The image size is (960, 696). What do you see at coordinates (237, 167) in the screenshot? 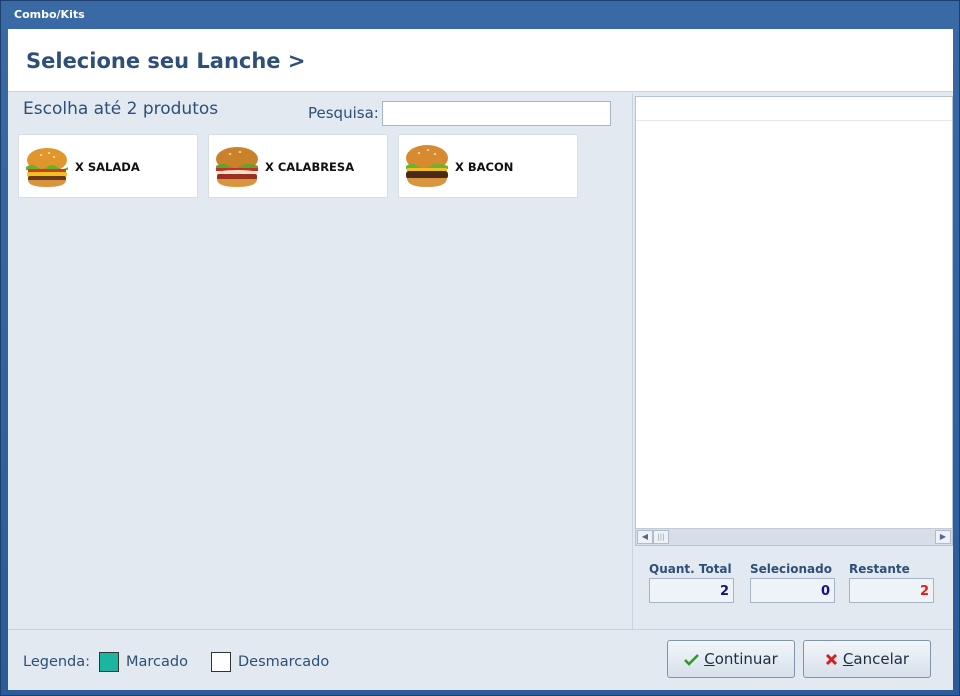
I see `burger-calabresa-icon` at bounding box center [237, 167].